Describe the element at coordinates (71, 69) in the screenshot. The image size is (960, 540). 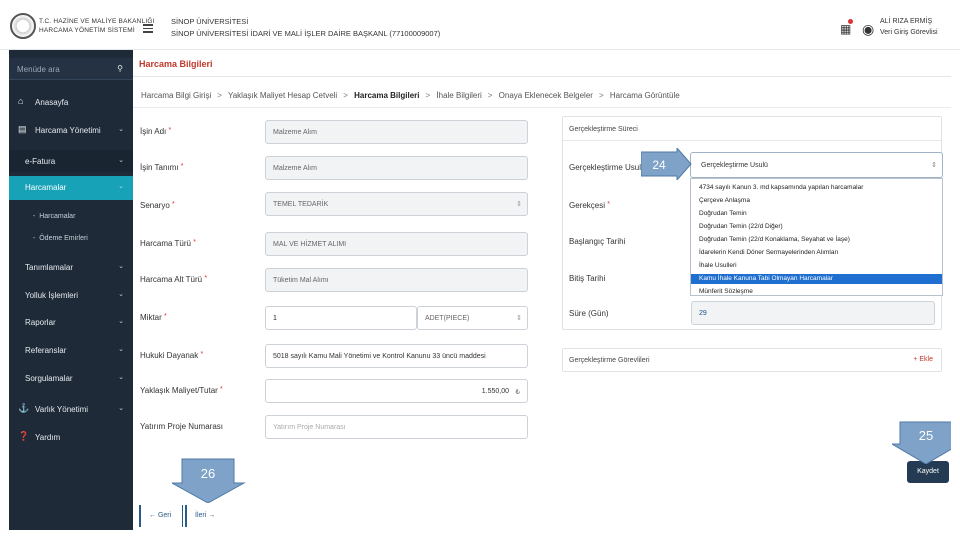
I see `menu-search-input: Menüde ara ⚲` at that location.